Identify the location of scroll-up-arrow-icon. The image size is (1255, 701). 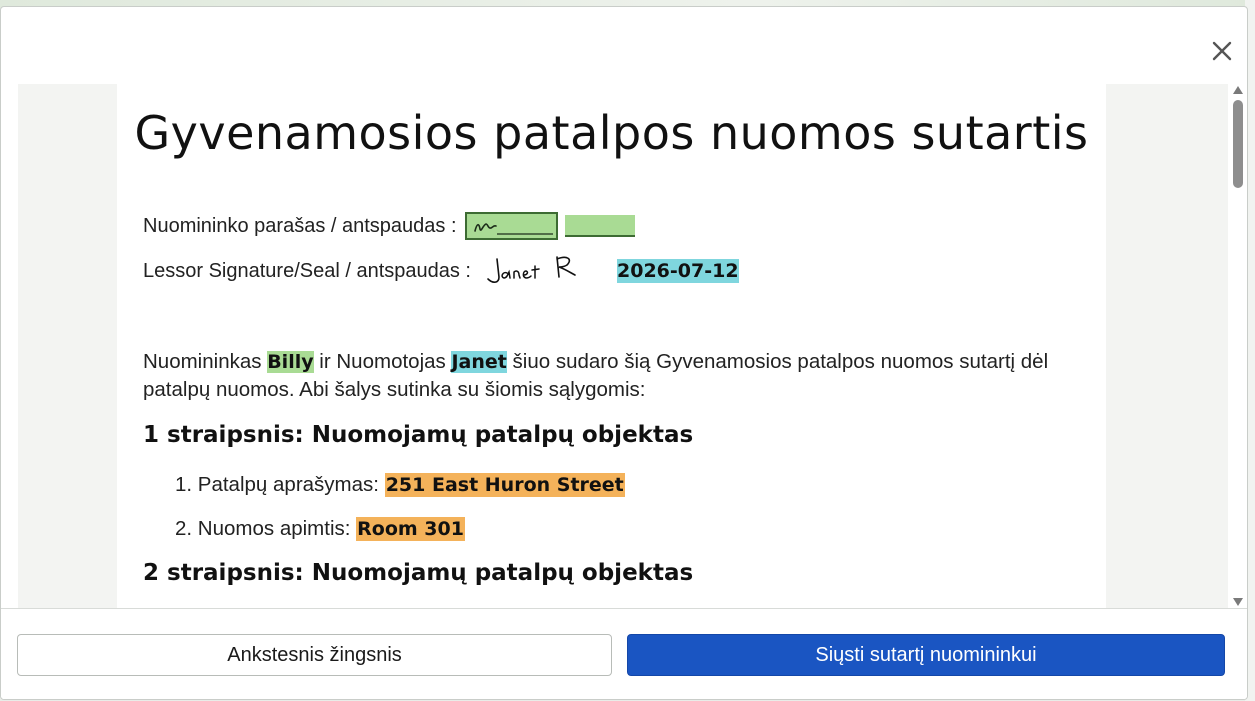
(1238, 90).